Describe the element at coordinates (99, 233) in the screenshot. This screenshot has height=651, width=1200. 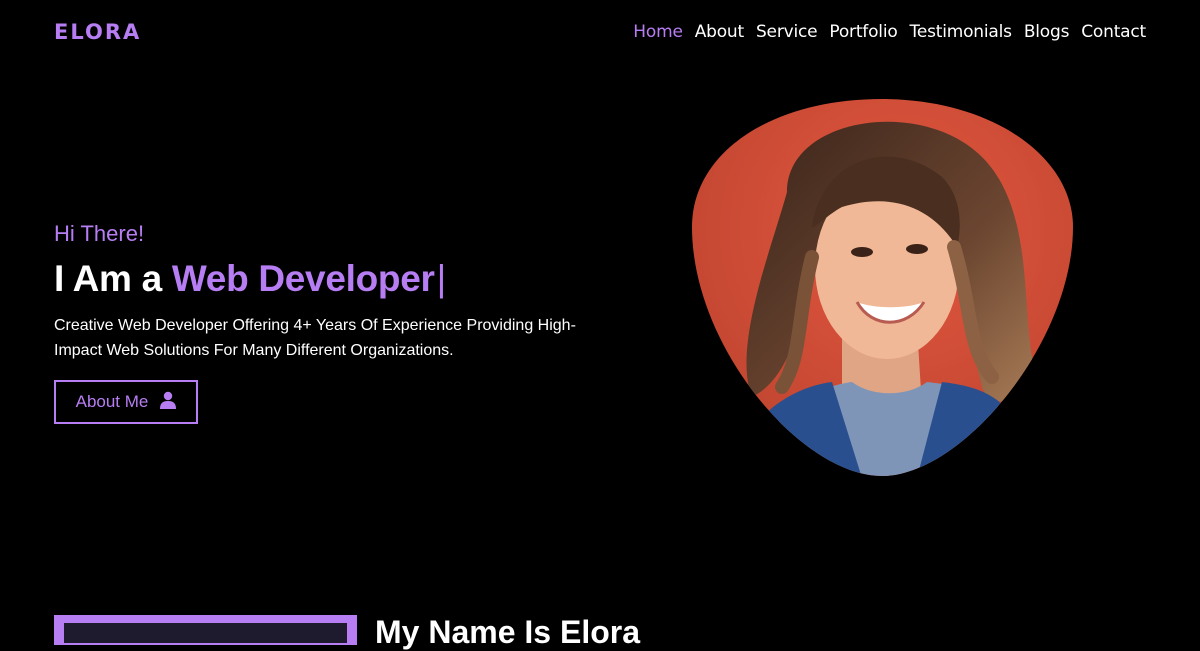
I see `hero-greeting: Hi There!` at that location.